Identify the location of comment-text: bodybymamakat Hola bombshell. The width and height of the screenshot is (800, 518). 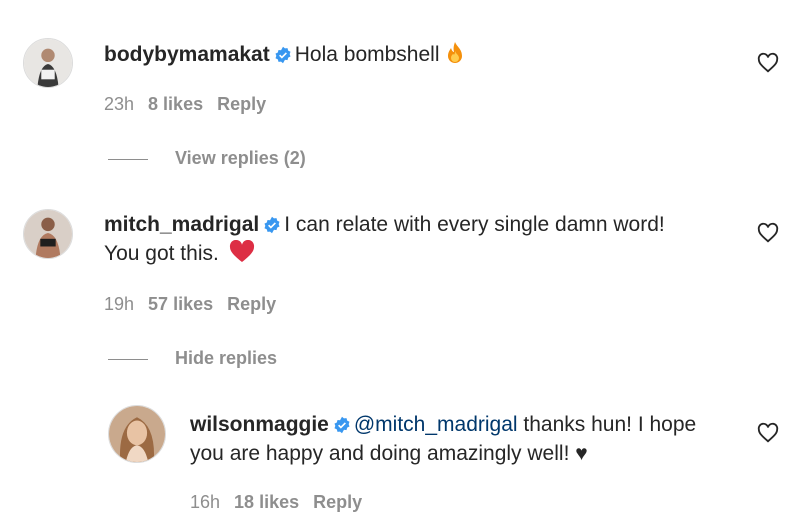
(284, 54).